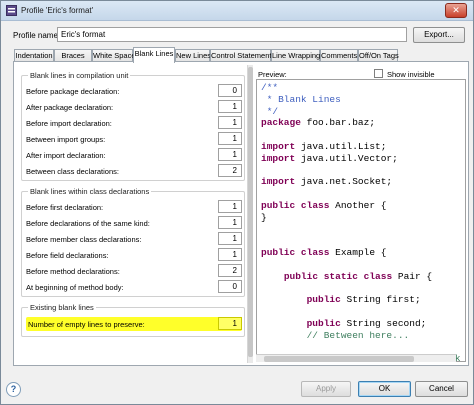  Describe the element at coordinates (37, 35) in the screenshot. I see `profile-name-label: Profile name:` at that location.